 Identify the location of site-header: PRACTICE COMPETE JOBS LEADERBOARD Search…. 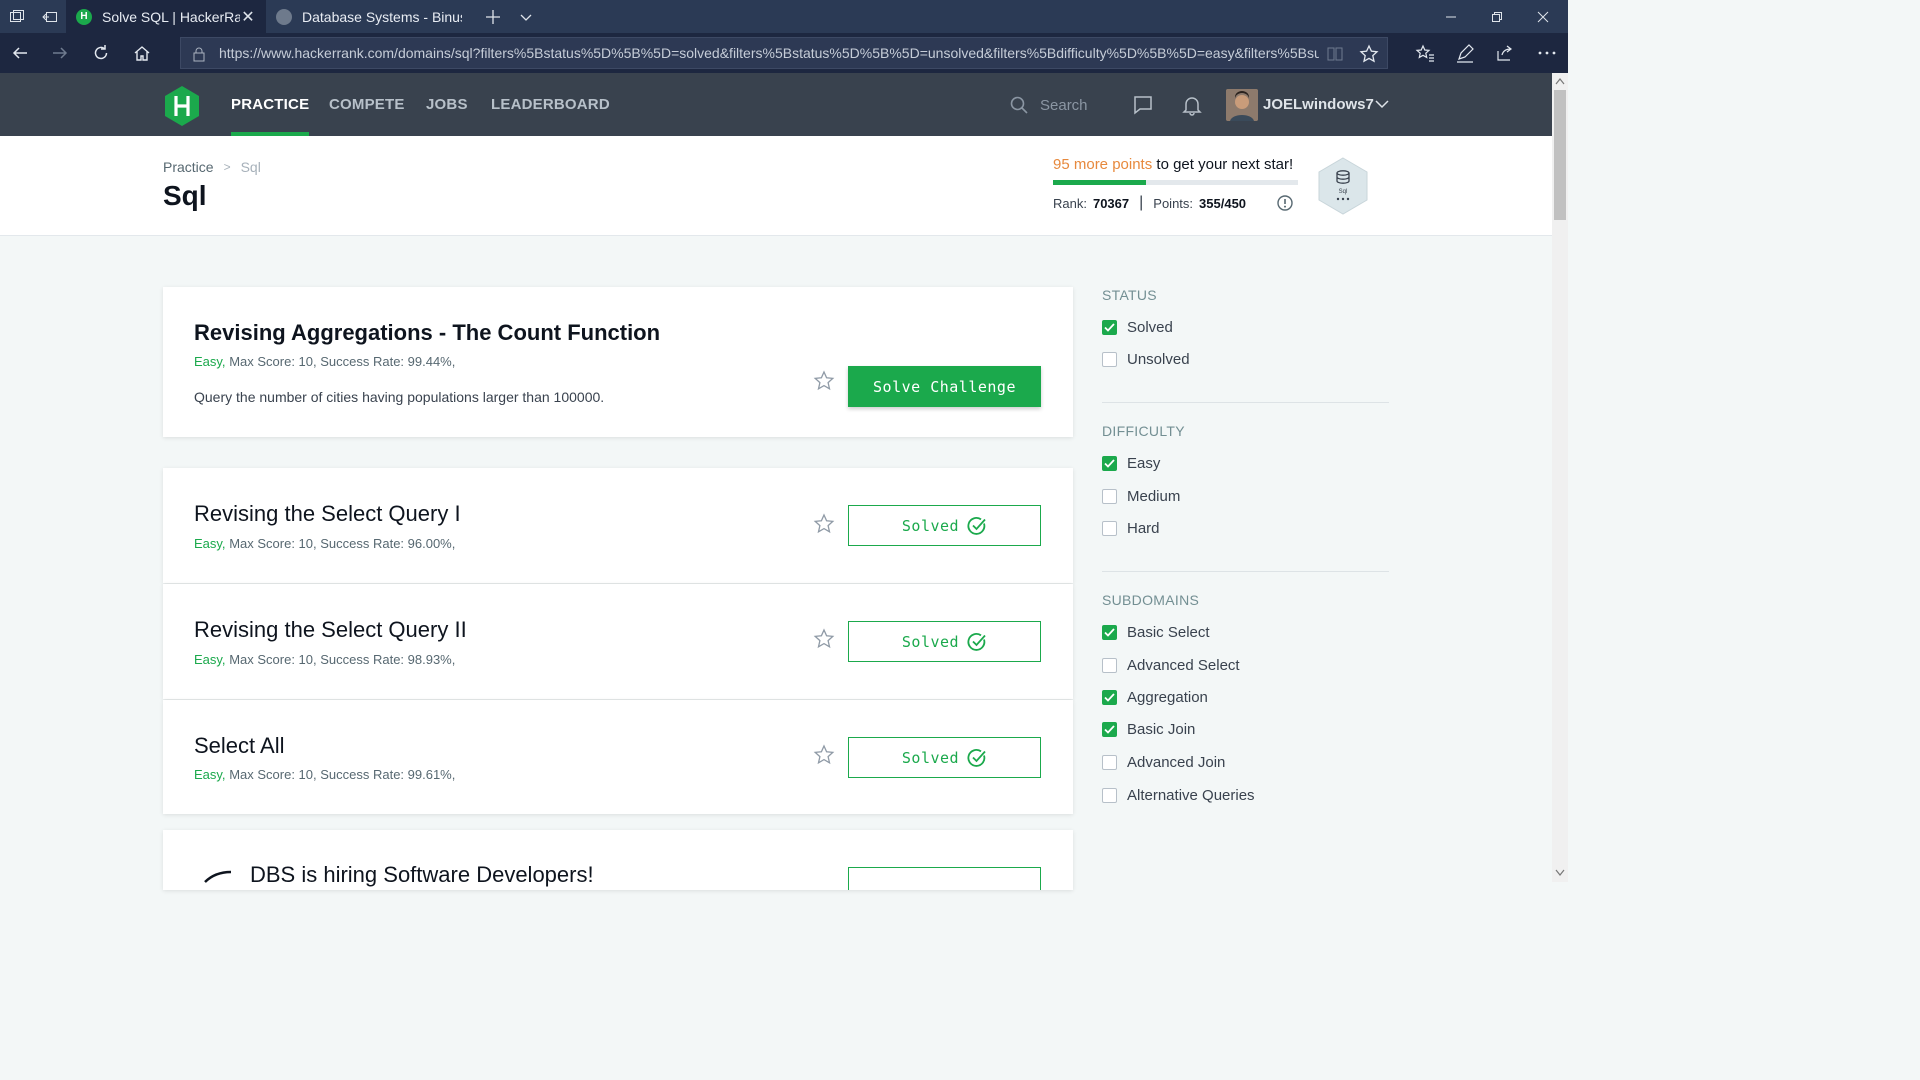
(776, 104).